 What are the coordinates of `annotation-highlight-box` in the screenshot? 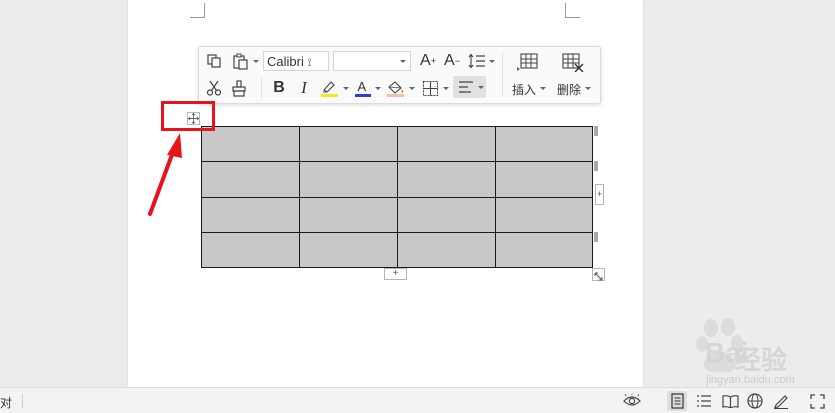 It's located at (188, 116).